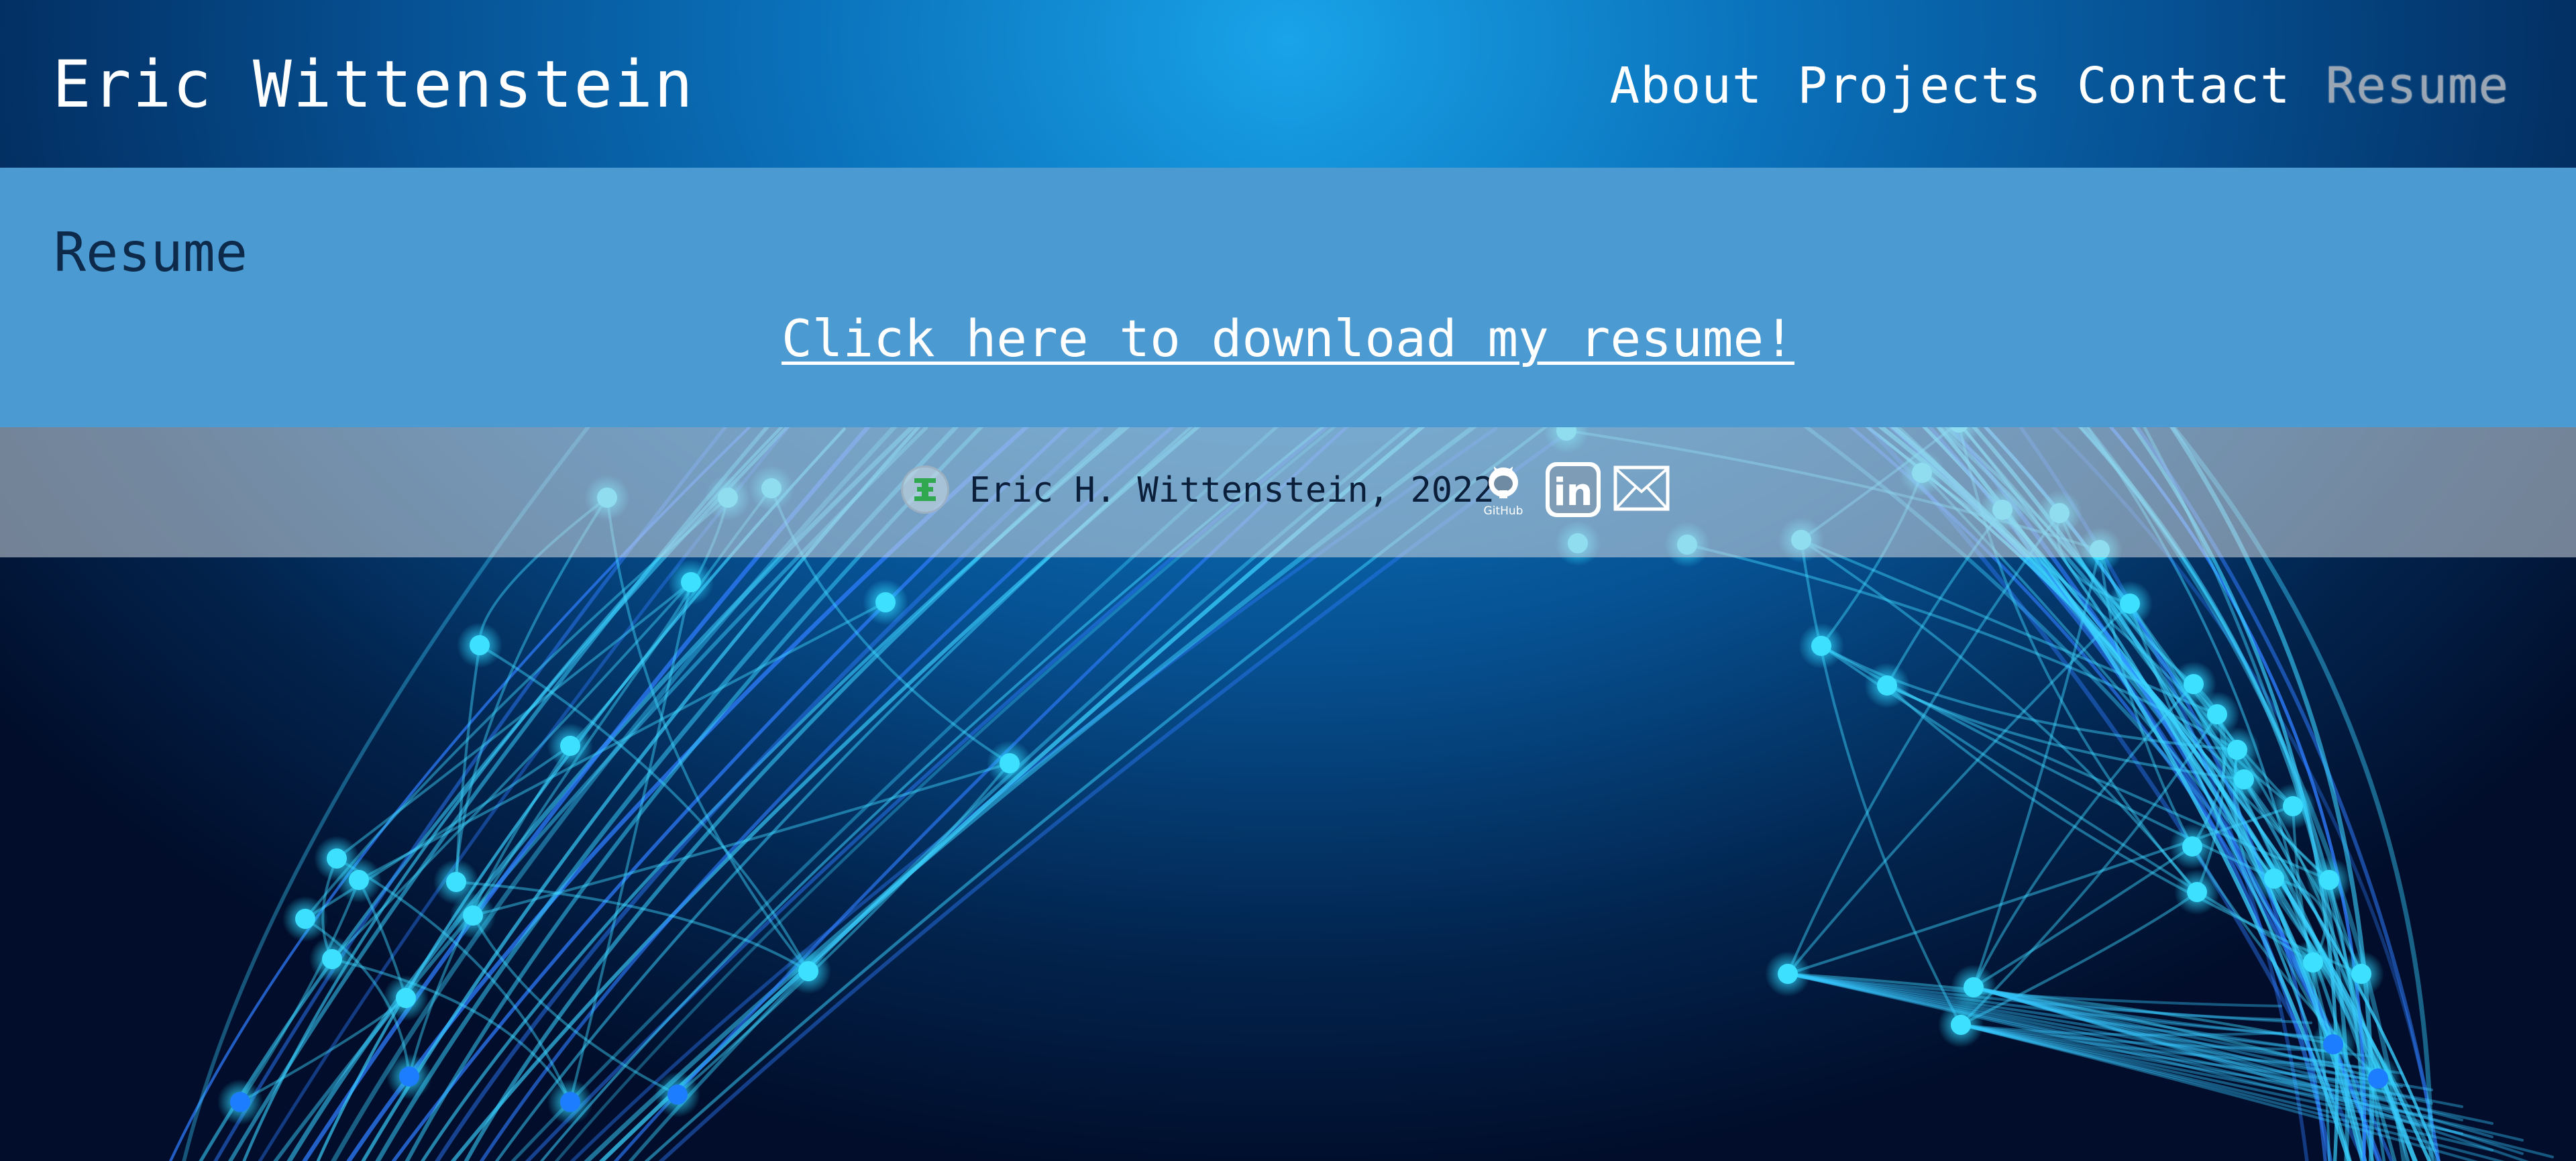 This screenshot has height=1161, width=2576. Describe the element at coordinates (2417, 85) in the screenshot. I see `nav-resume: Resume` at that location.